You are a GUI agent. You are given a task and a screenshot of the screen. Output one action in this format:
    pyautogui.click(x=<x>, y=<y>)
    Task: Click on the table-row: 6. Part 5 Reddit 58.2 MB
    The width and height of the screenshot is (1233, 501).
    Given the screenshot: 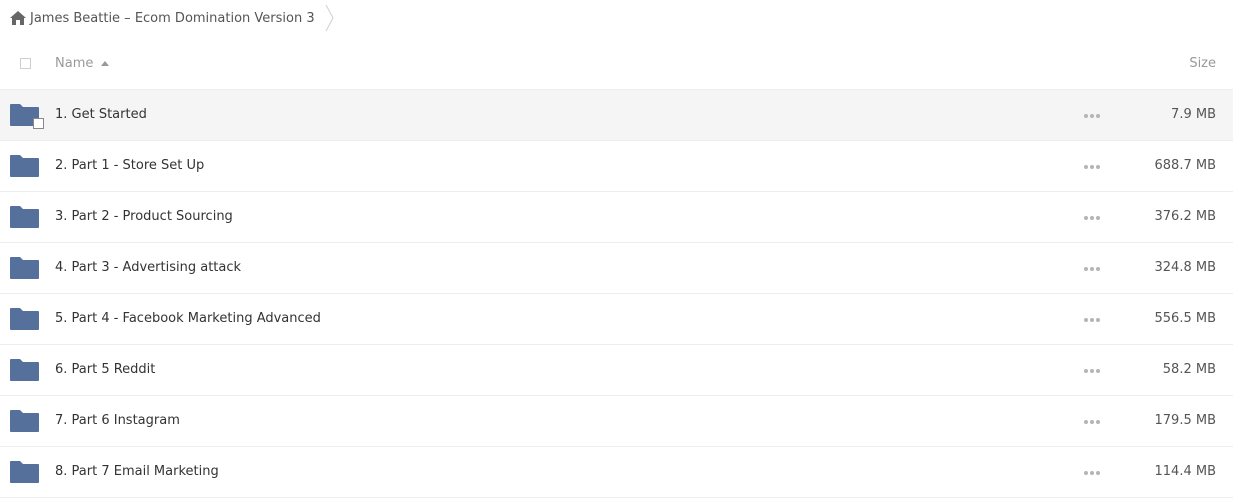 What is the action you would take?
    pyautogui.click(x=616, y=370)
    